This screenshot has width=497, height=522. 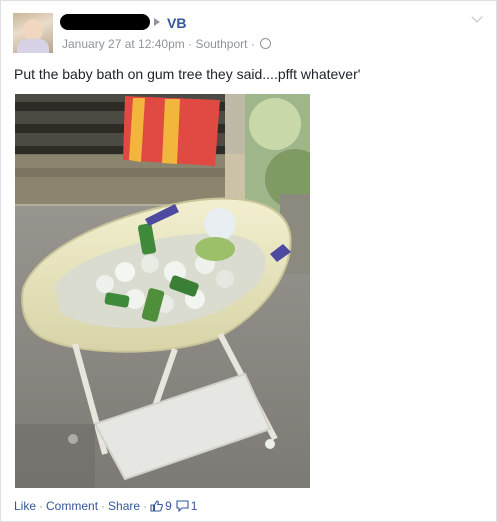 I want to click on speech-bubble-icon, so click(x=182, y=507).